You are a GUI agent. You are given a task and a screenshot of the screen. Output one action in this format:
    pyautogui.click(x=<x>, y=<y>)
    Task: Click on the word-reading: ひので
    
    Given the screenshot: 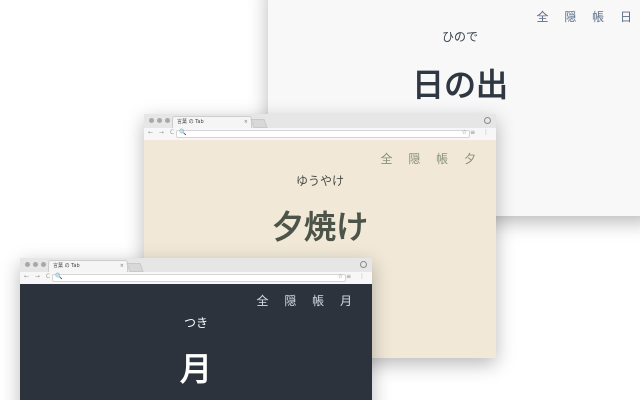 What is the action you would take?
    pyautogui.click(x=459, y=37)
    